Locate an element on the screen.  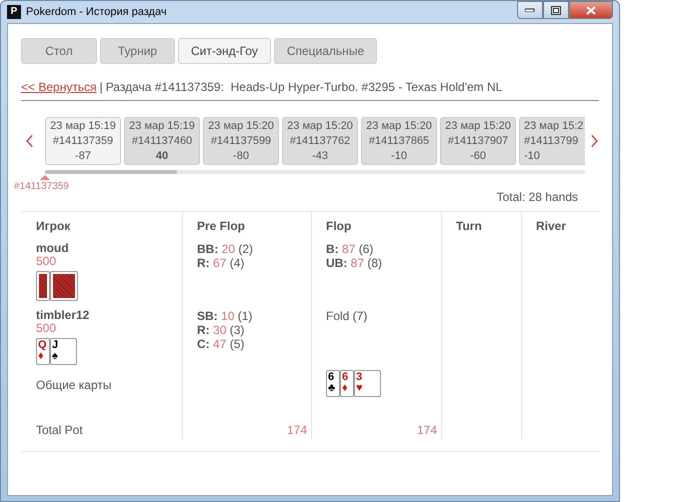
total-pot-label: Total Pot is located at coordinates (59, 430).